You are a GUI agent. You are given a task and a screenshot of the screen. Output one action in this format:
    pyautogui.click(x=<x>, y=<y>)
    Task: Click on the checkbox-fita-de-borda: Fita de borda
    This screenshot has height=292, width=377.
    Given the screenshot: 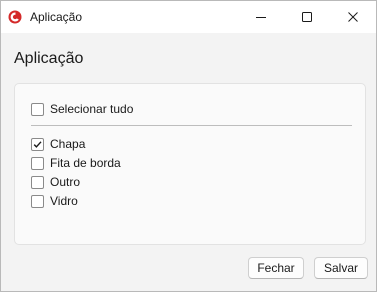 What is the action you would take?
    pyautogui.click(x=76, y=163)
    